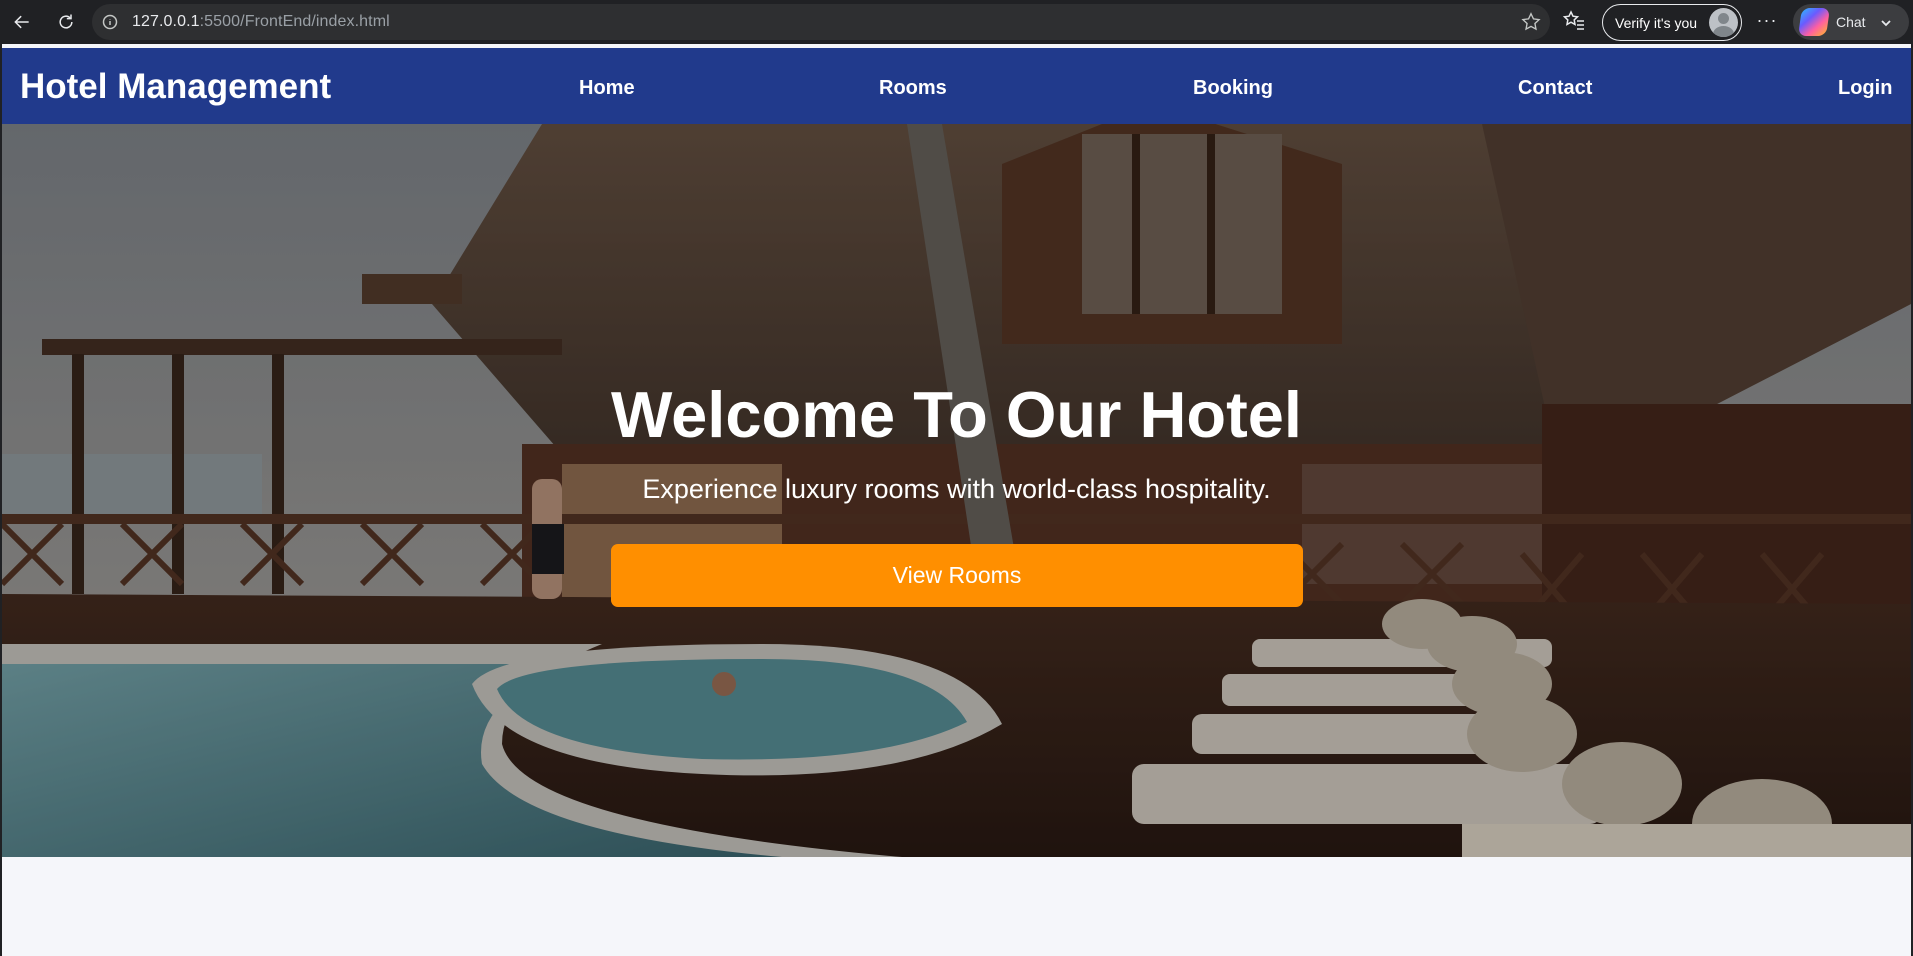 The width and height of the screenshot is (1913, 956). What do you see at coordinates (175, 87) in the screenshot?
I see `brand-logo-text: Hotel Management` at bounding box center [175, 87].